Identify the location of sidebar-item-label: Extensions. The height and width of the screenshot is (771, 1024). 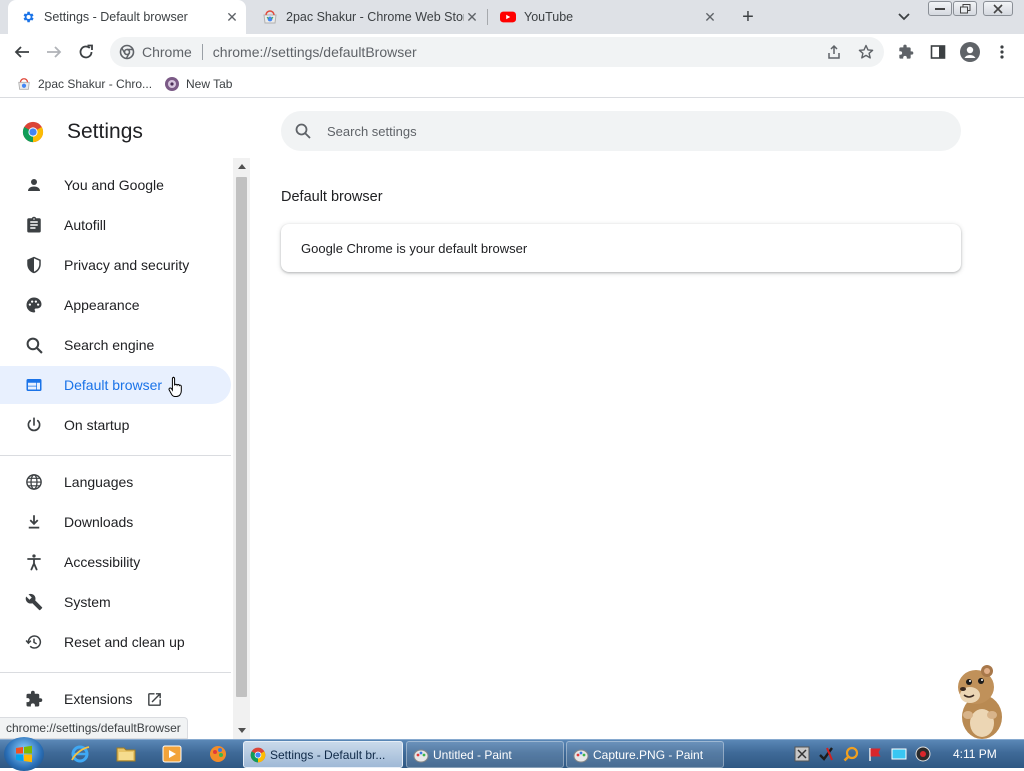
(98, 699).